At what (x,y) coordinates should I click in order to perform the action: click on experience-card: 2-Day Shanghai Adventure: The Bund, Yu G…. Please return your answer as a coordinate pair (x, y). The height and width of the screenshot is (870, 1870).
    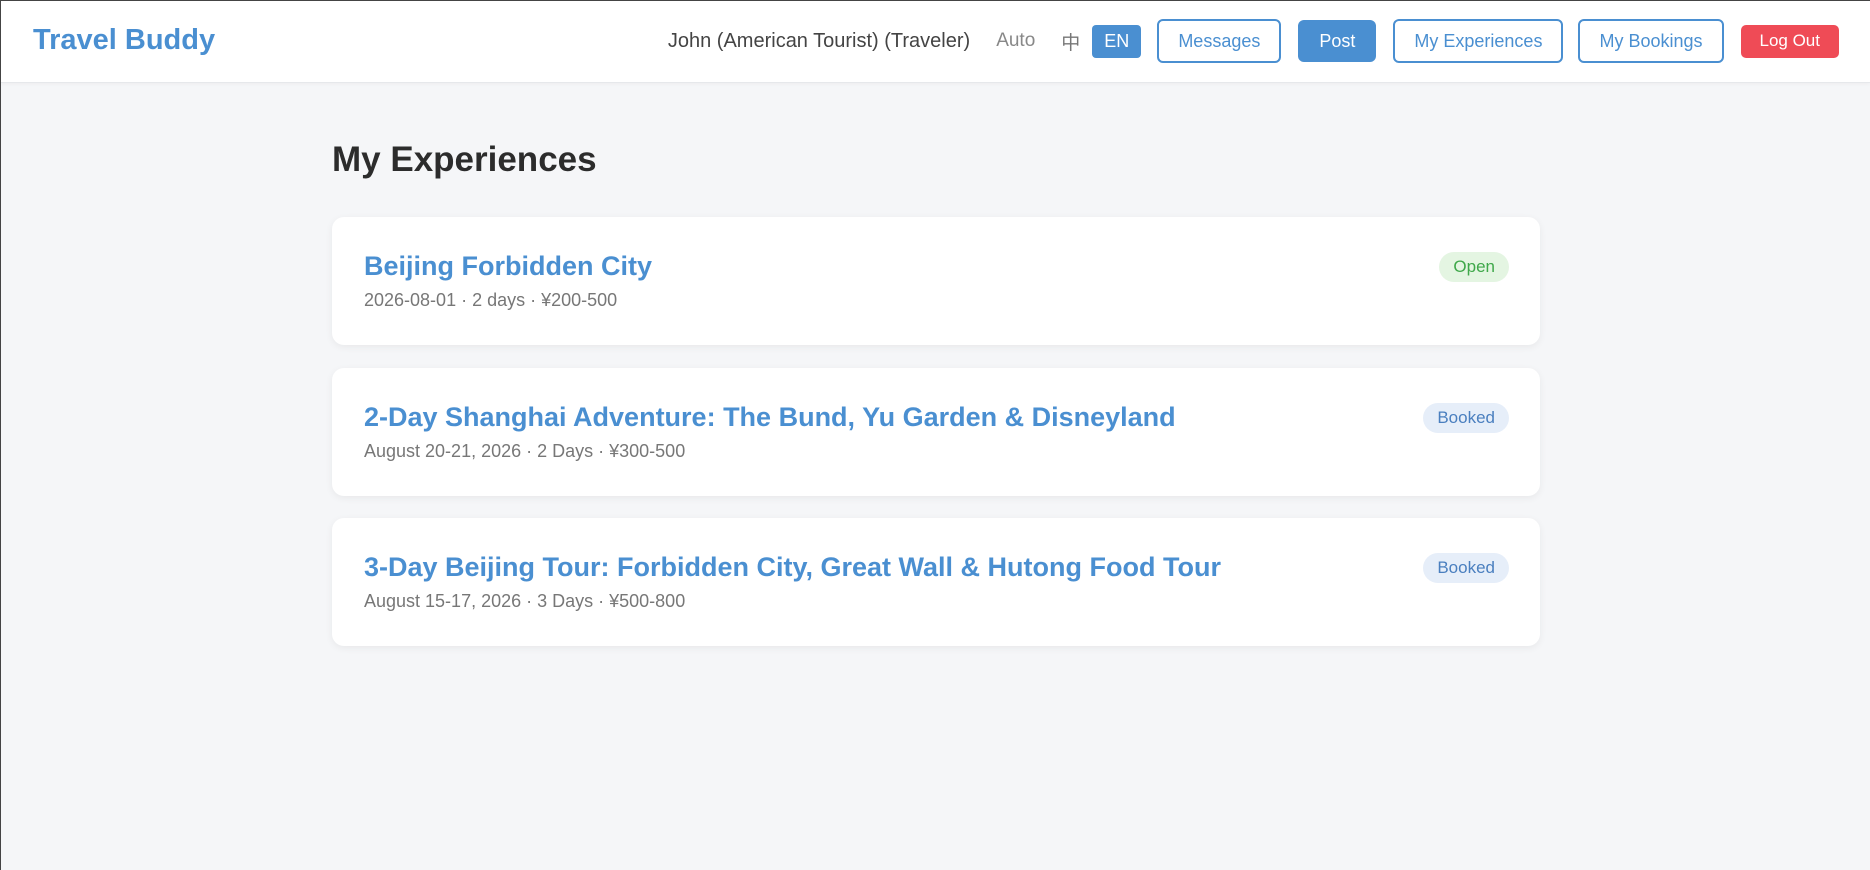
    Looking at the image, I should click on (936, 432).